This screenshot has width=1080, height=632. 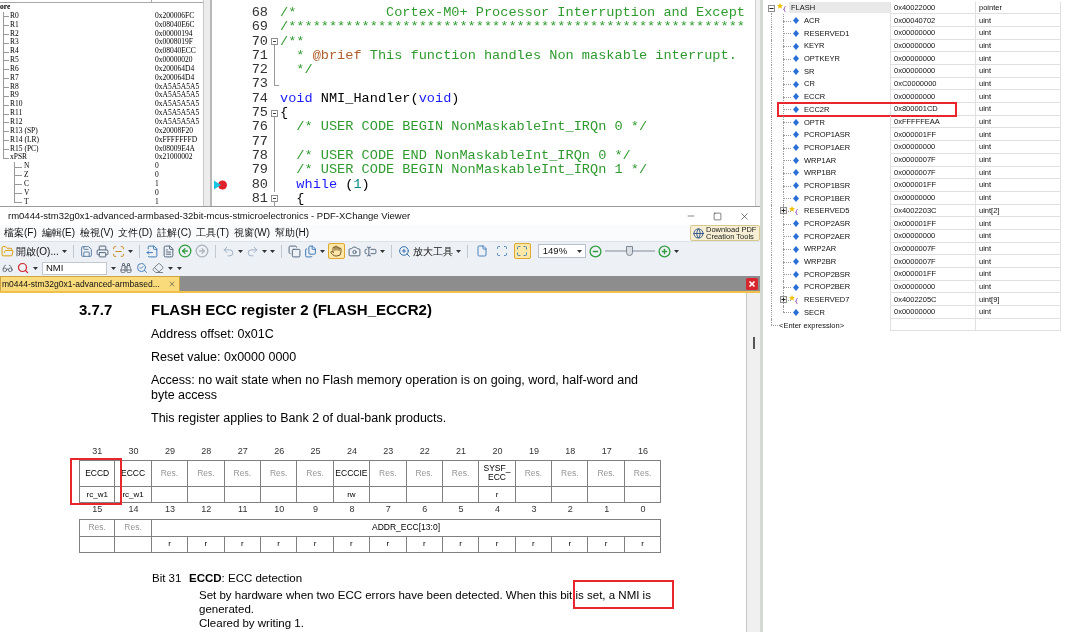 What do you see at coordinates (698, 233) in the screenshot?
I see `globe-icon` at bounding box center [698, 233].